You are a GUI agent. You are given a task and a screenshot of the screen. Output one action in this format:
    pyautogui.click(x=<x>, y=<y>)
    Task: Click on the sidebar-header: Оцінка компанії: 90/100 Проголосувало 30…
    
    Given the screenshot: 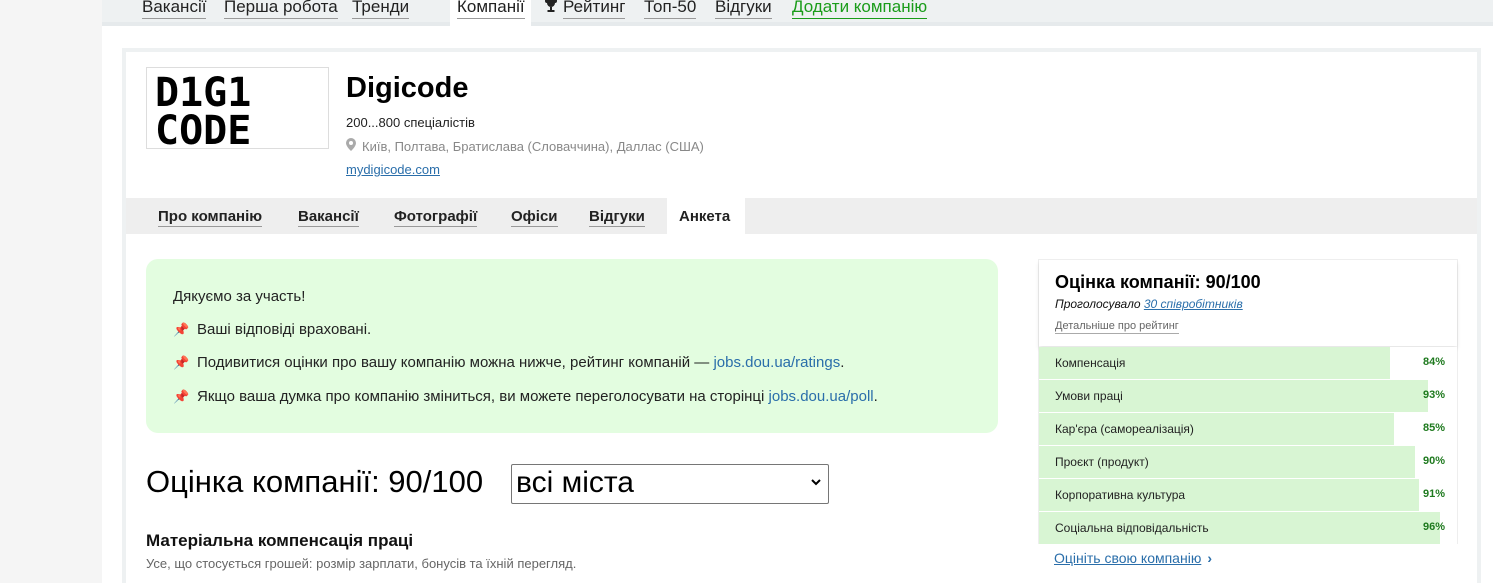 What is the action you would take?
    pyautogui.click(x=1248, y=303)
    